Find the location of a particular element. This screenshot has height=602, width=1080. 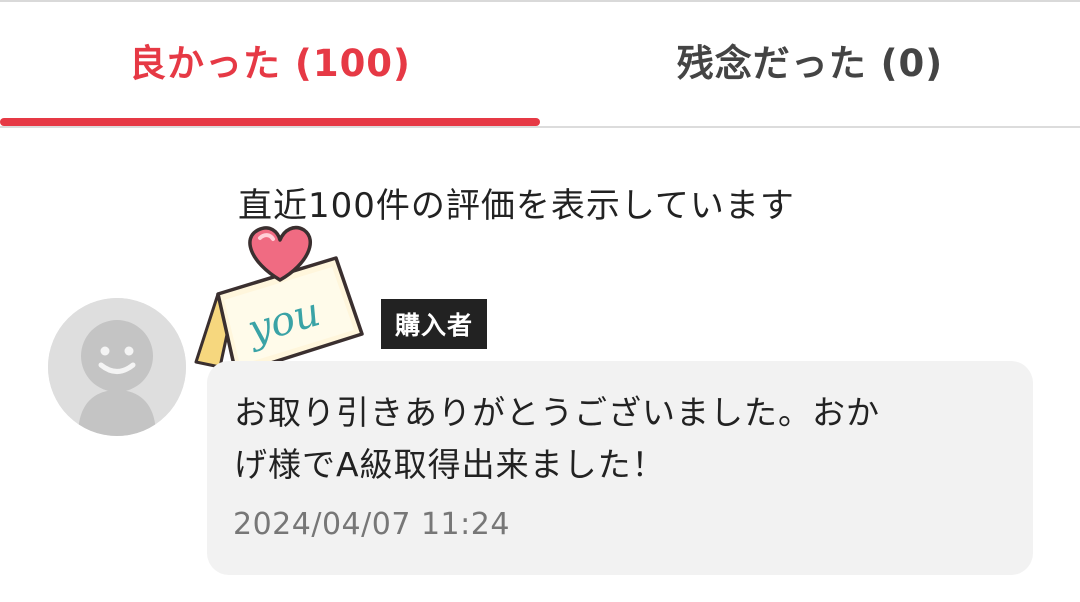

active-tab-indicator is located at coordinates (270, 122).